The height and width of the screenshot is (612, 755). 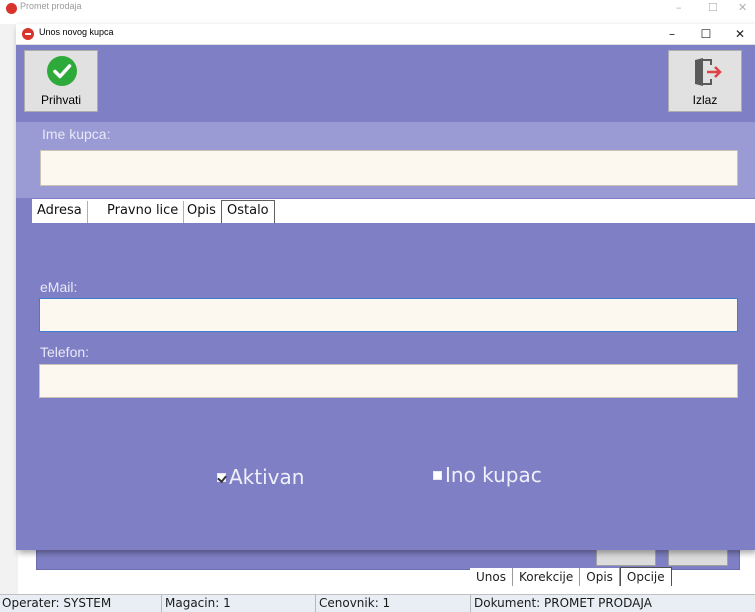 I want to click on background-titlebar: Promet prodaja – ☐ ✕, so click(x=377, y=12).